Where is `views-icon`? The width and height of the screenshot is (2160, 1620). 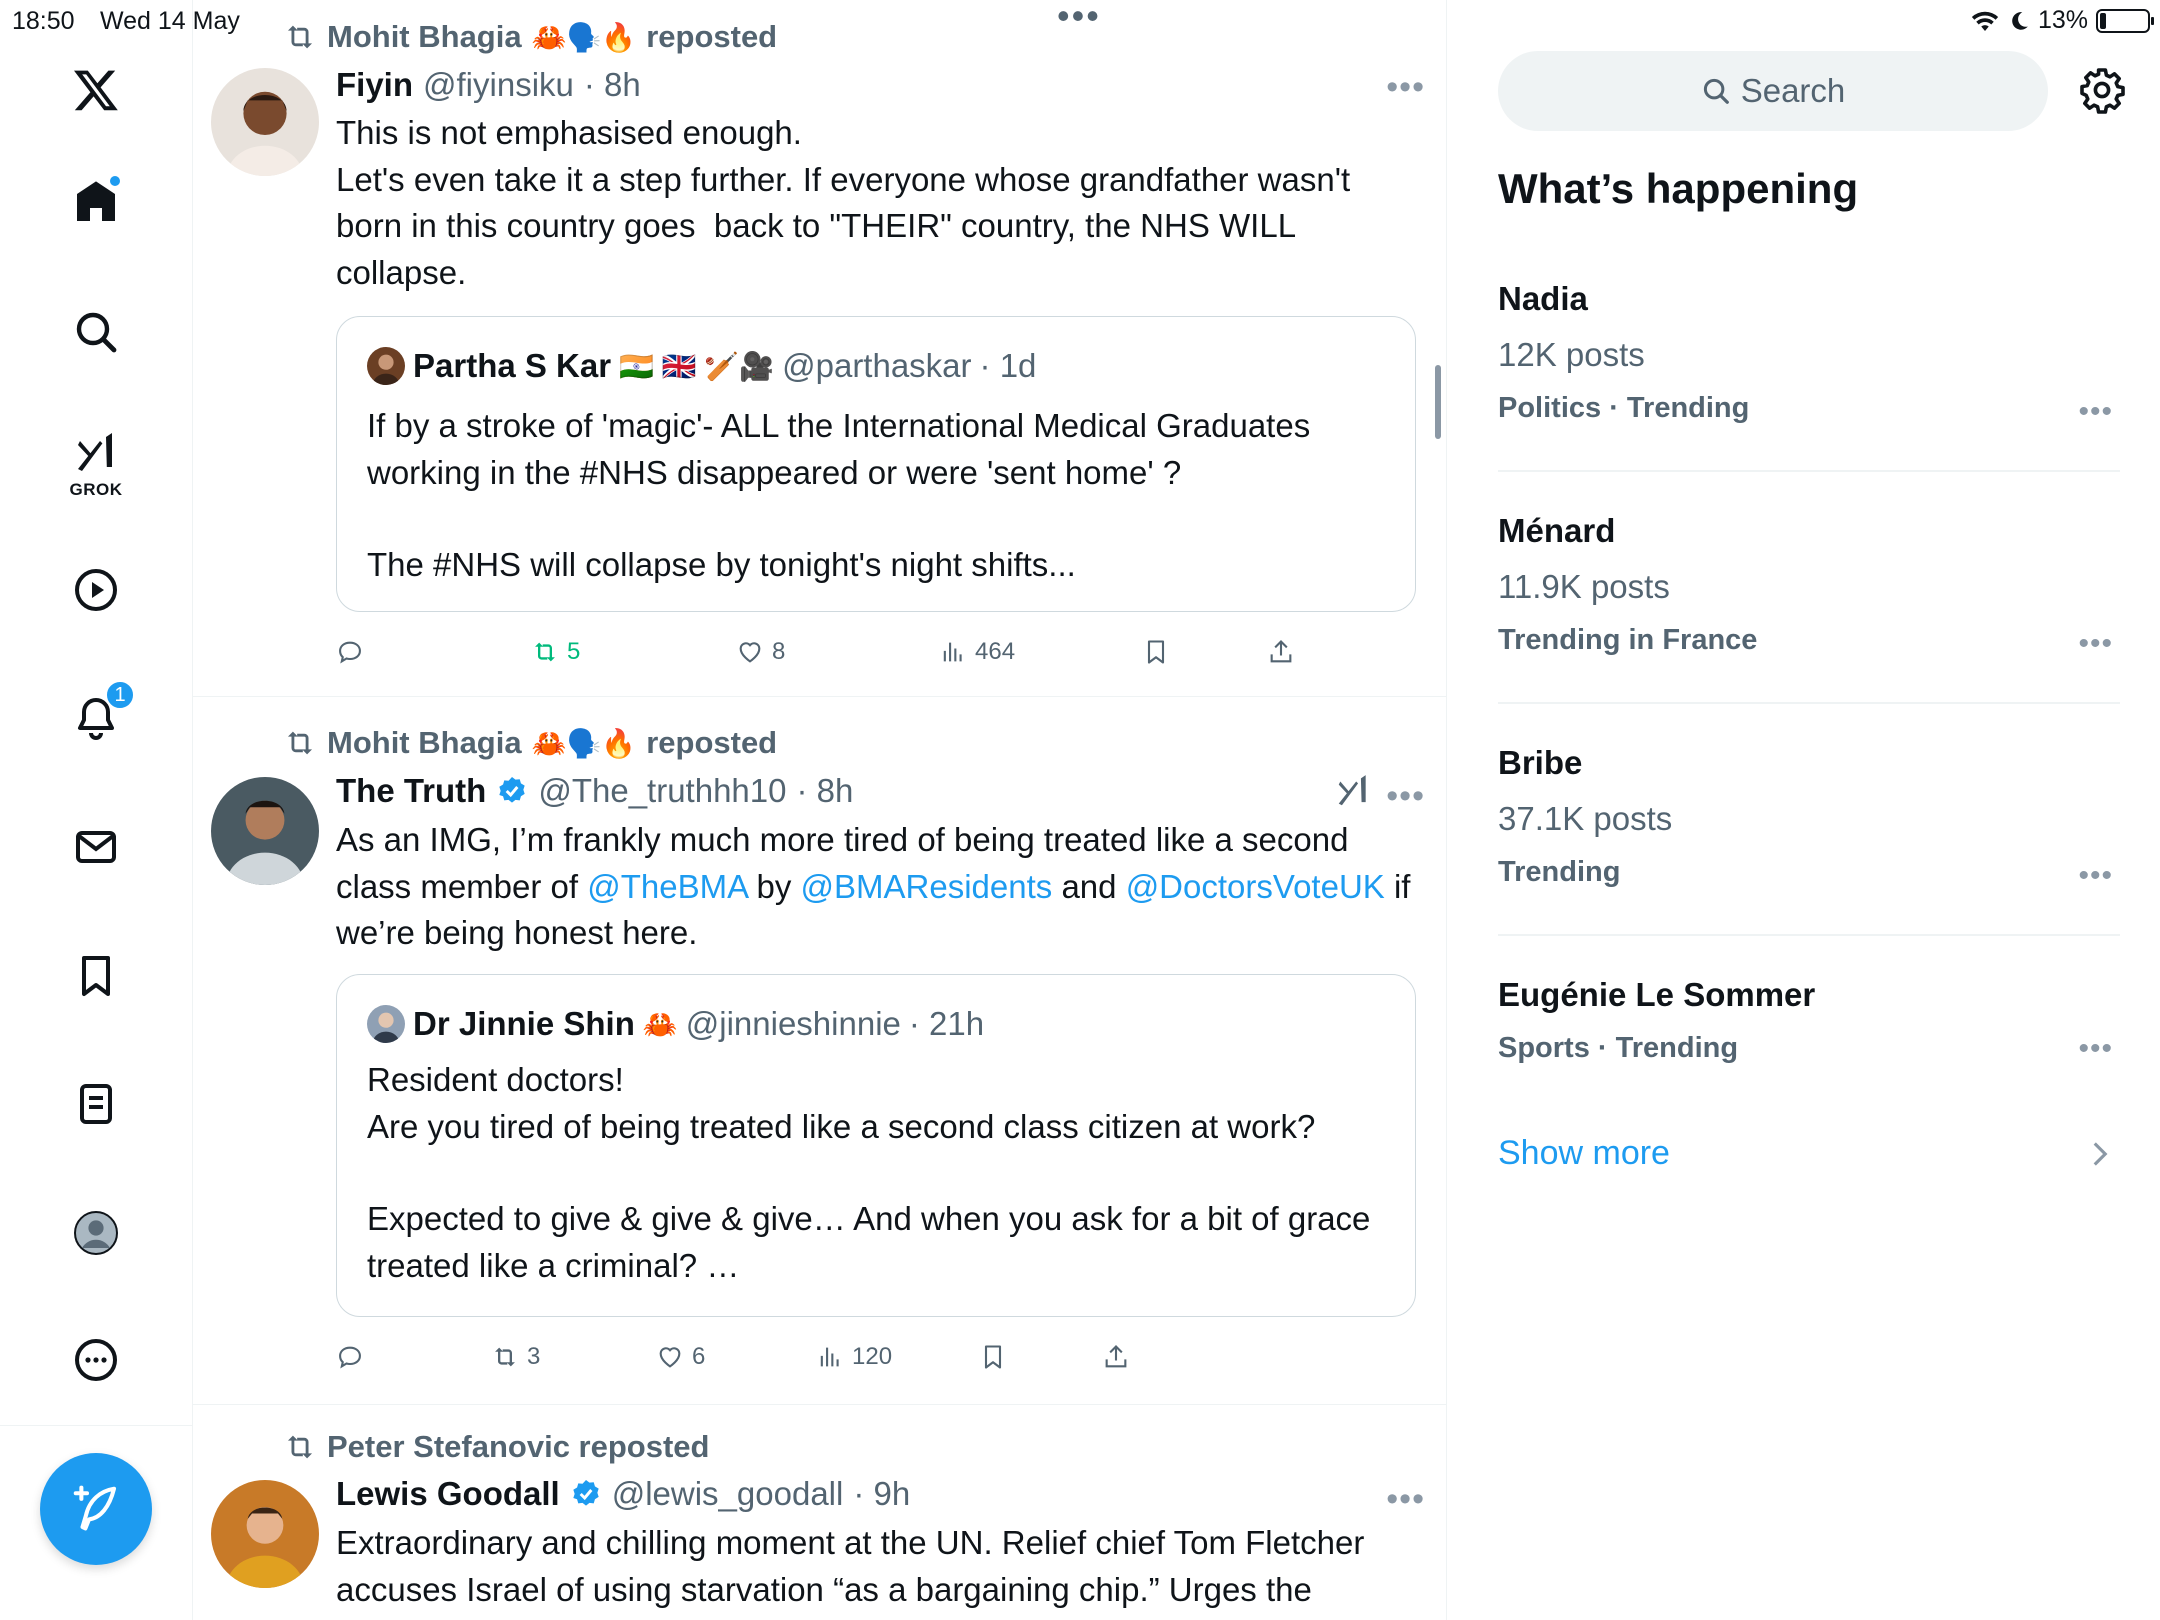
views-icon is located at coordinates (952, 652).